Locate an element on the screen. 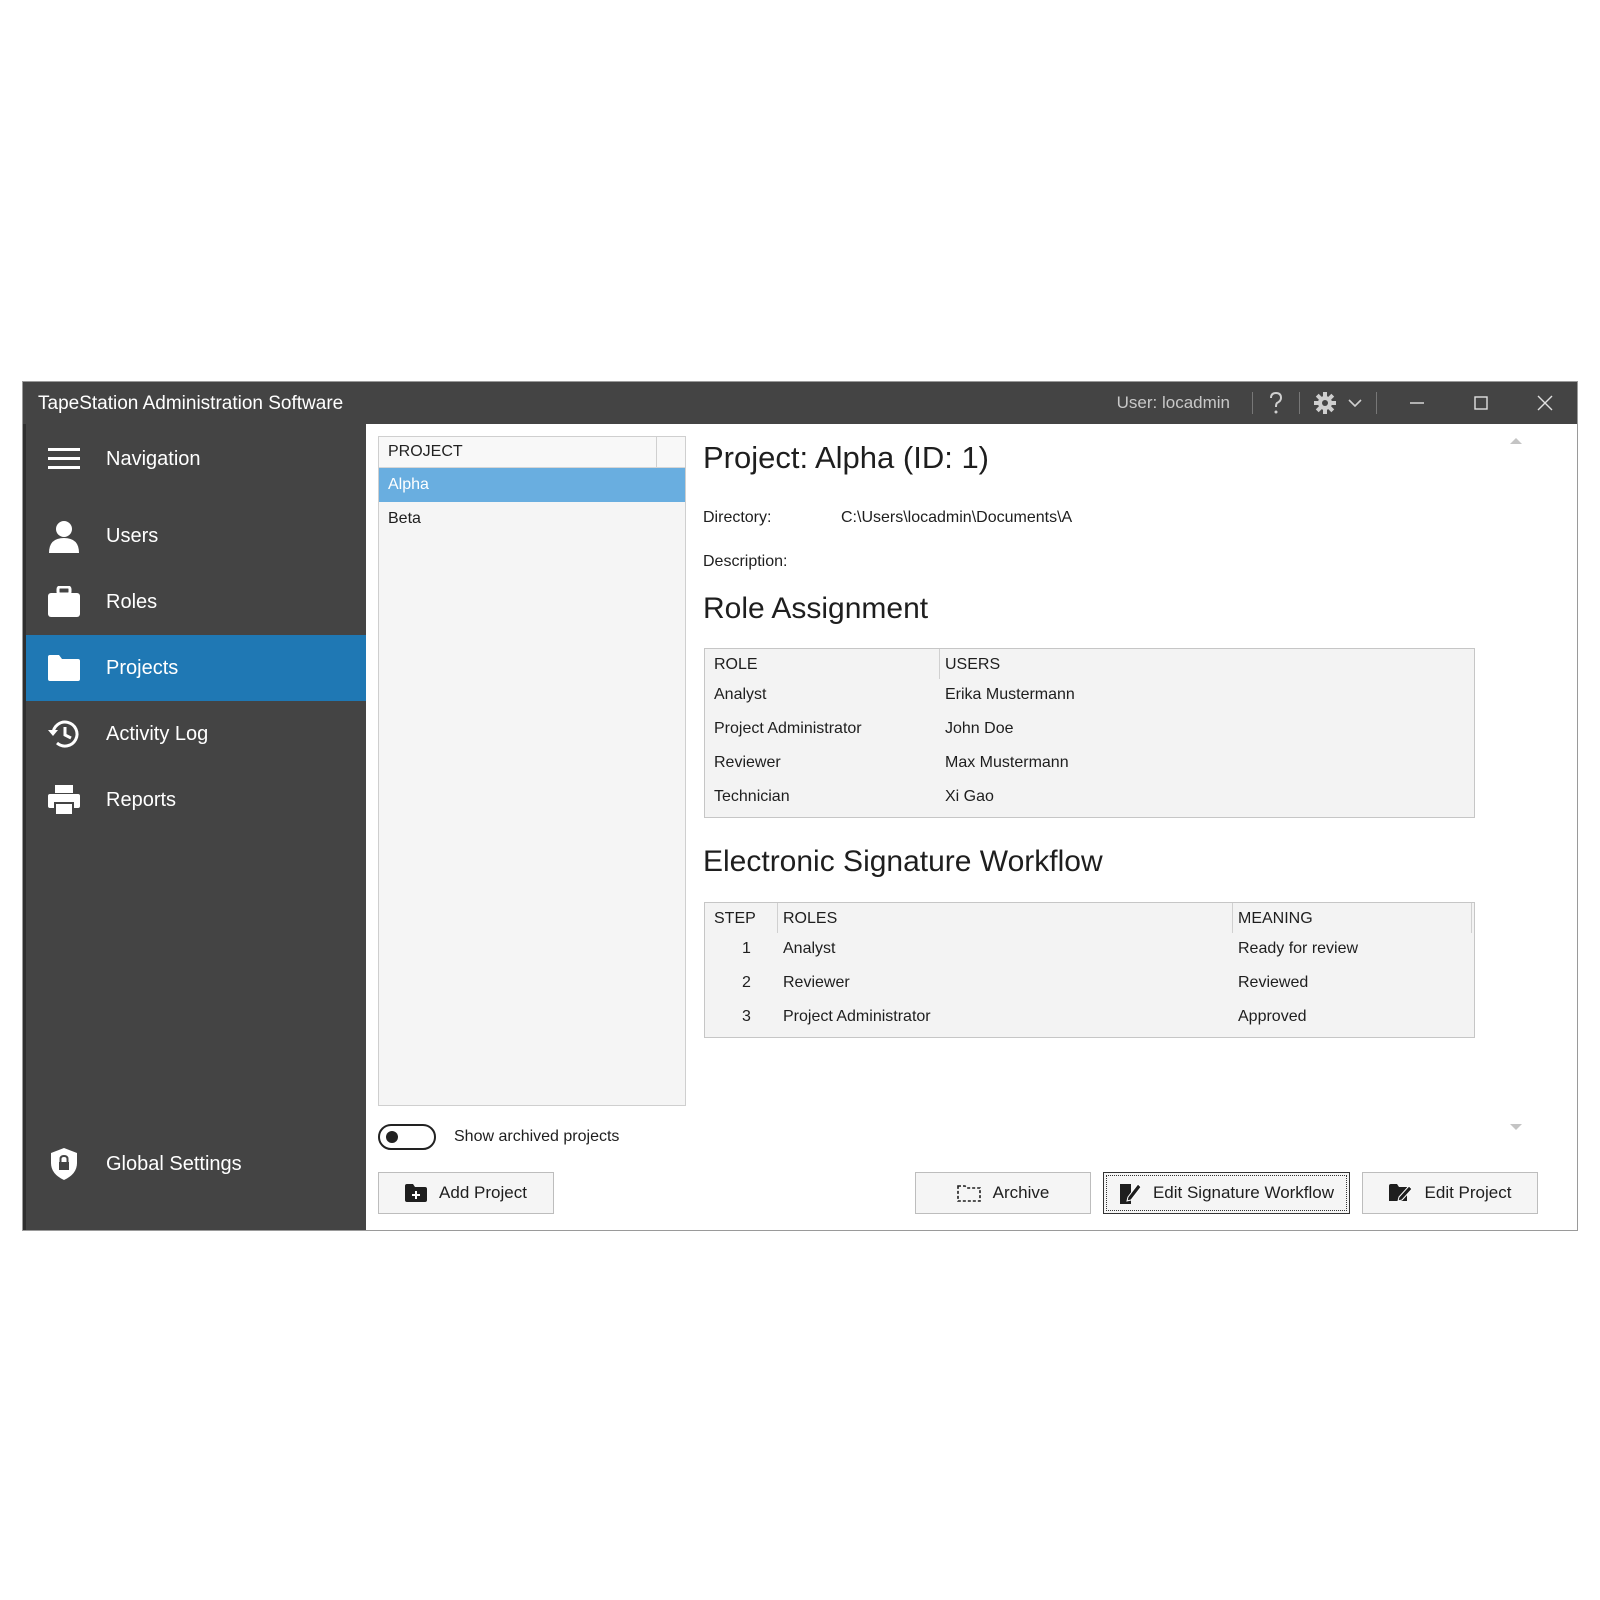 The image size is (1600, 1600). sidebar-item-label: Projects is located at coordinates (142, 667).